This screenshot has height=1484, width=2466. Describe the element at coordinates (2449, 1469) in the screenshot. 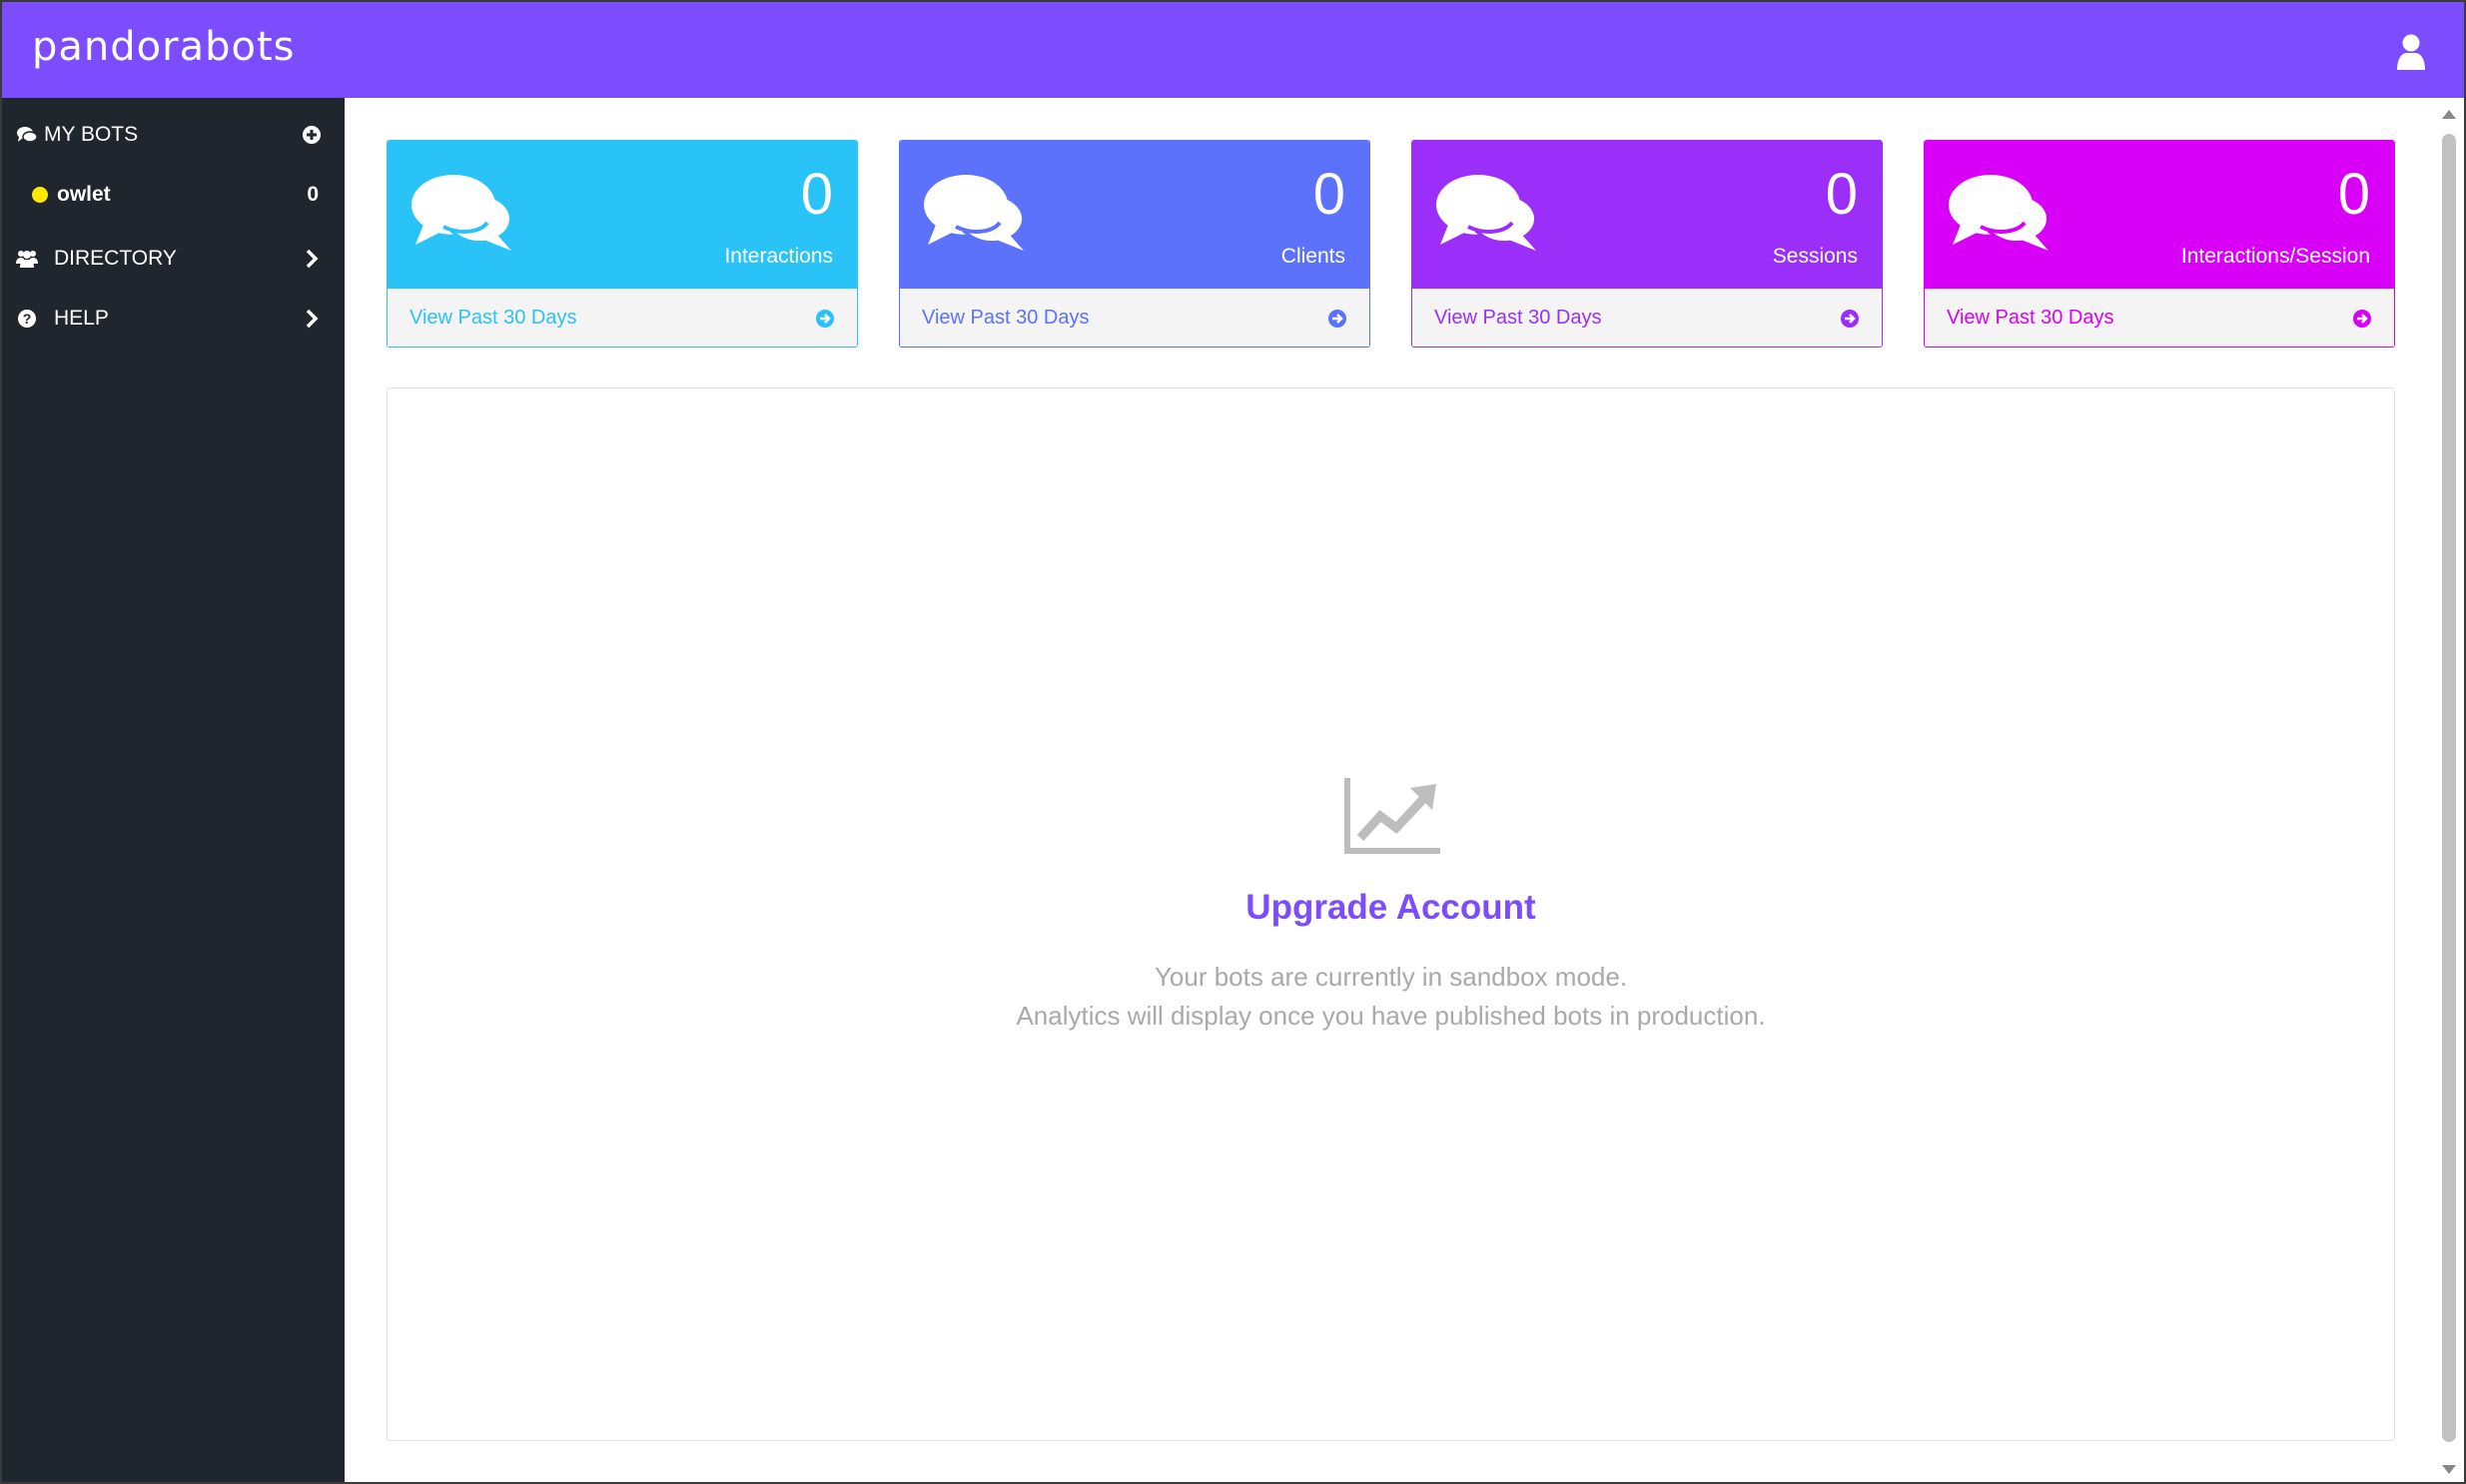

I see `scroll-down-arrow` at that location.